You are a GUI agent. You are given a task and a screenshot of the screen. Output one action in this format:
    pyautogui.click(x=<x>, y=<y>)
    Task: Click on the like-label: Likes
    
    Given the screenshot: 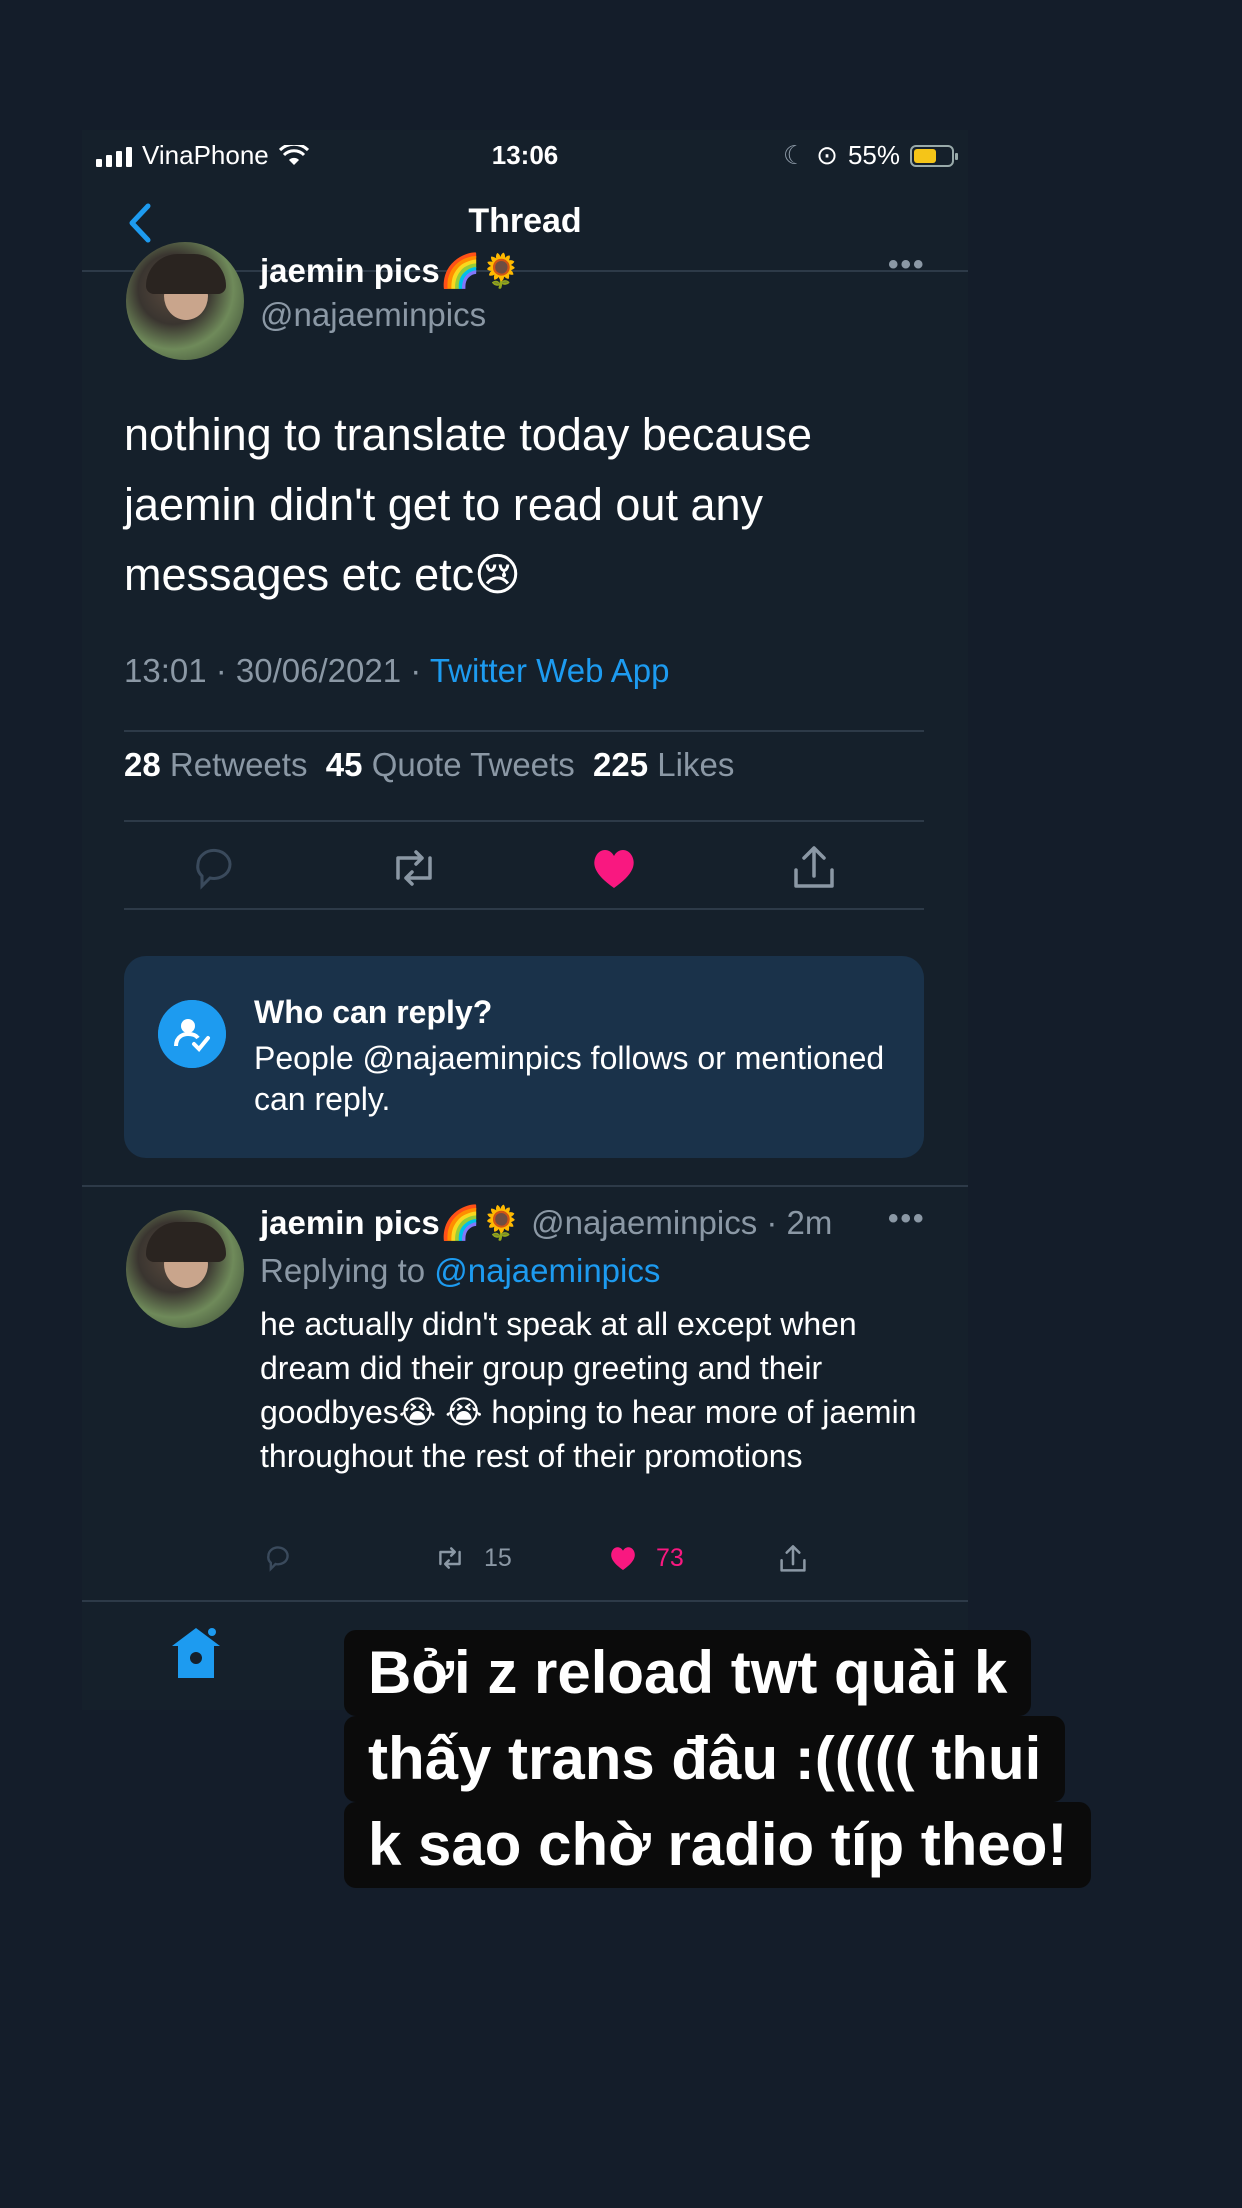 What is the action you would take?
    pyautogui.click(x=695, y=764)
    